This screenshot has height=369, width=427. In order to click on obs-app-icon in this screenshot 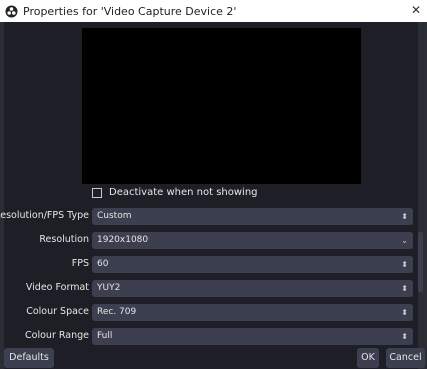, I will do `click(11, 11)`.